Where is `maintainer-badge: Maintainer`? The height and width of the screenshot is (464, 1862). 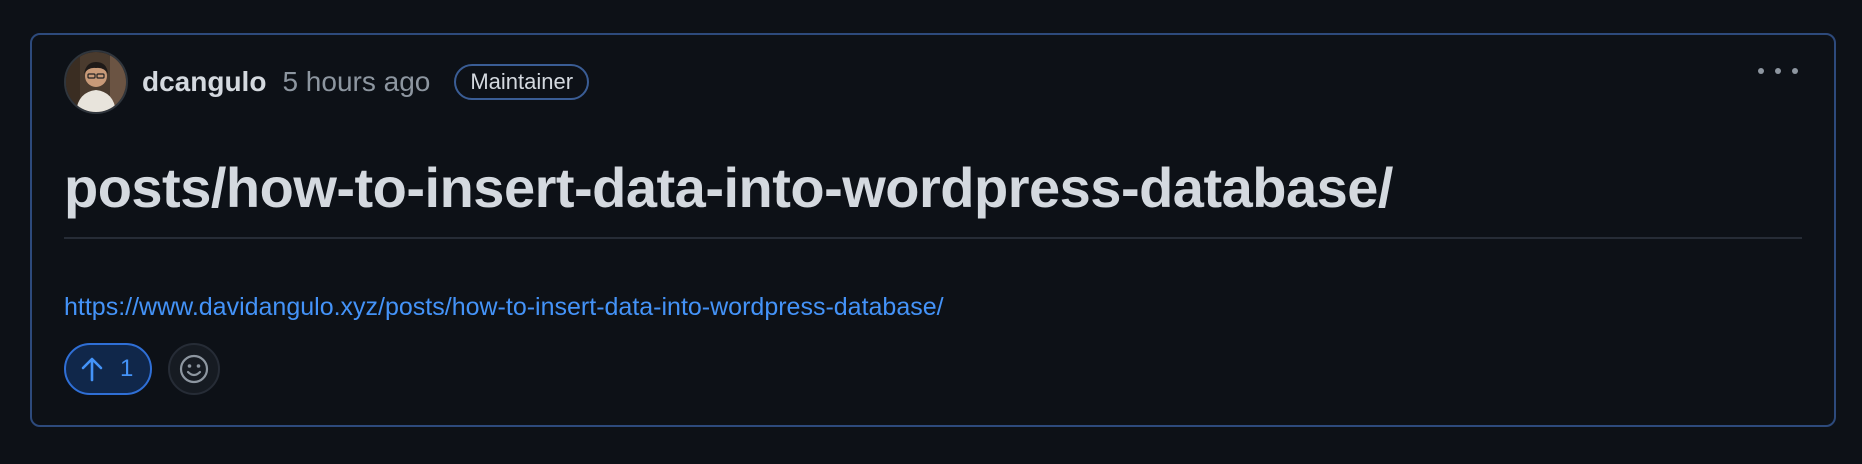 maintainer-badge: Maintainer is located at coordinates (522, 82).